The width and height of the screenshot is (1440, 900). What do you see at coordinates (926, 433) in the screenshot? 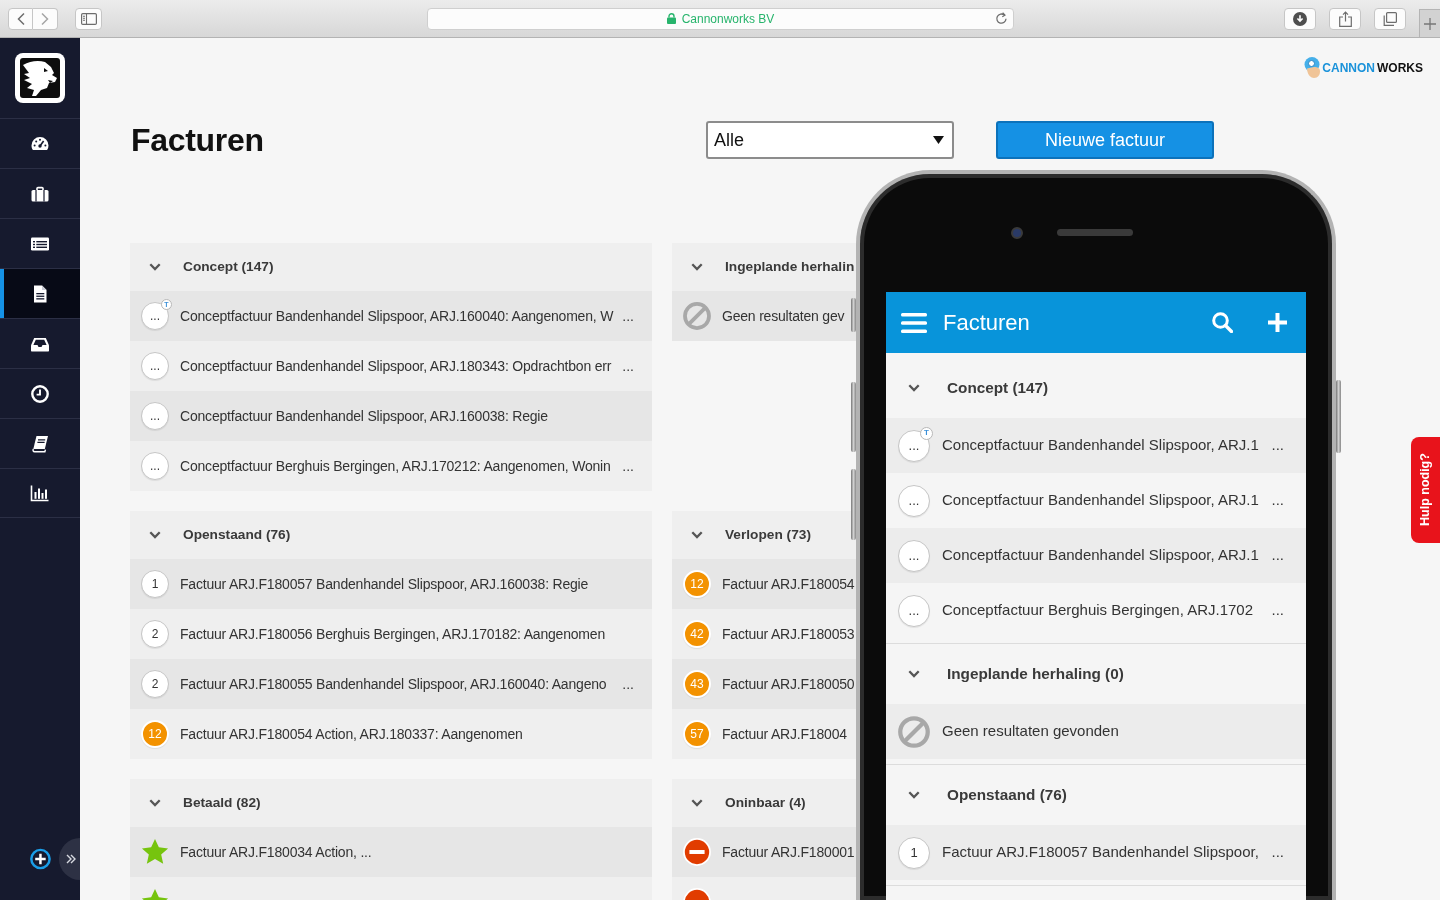
I see `tag-badge: T` at bounding box center [926, 433].